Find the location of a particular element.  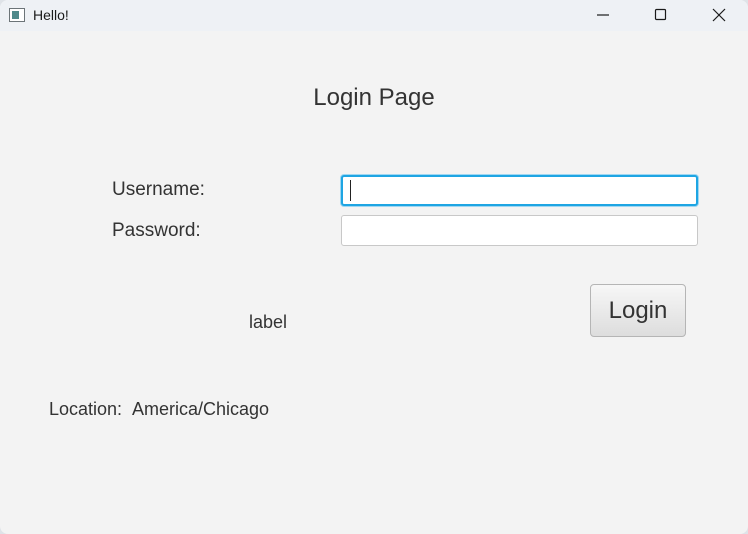

window-title: Hello! is located at coordinates (51, 15).